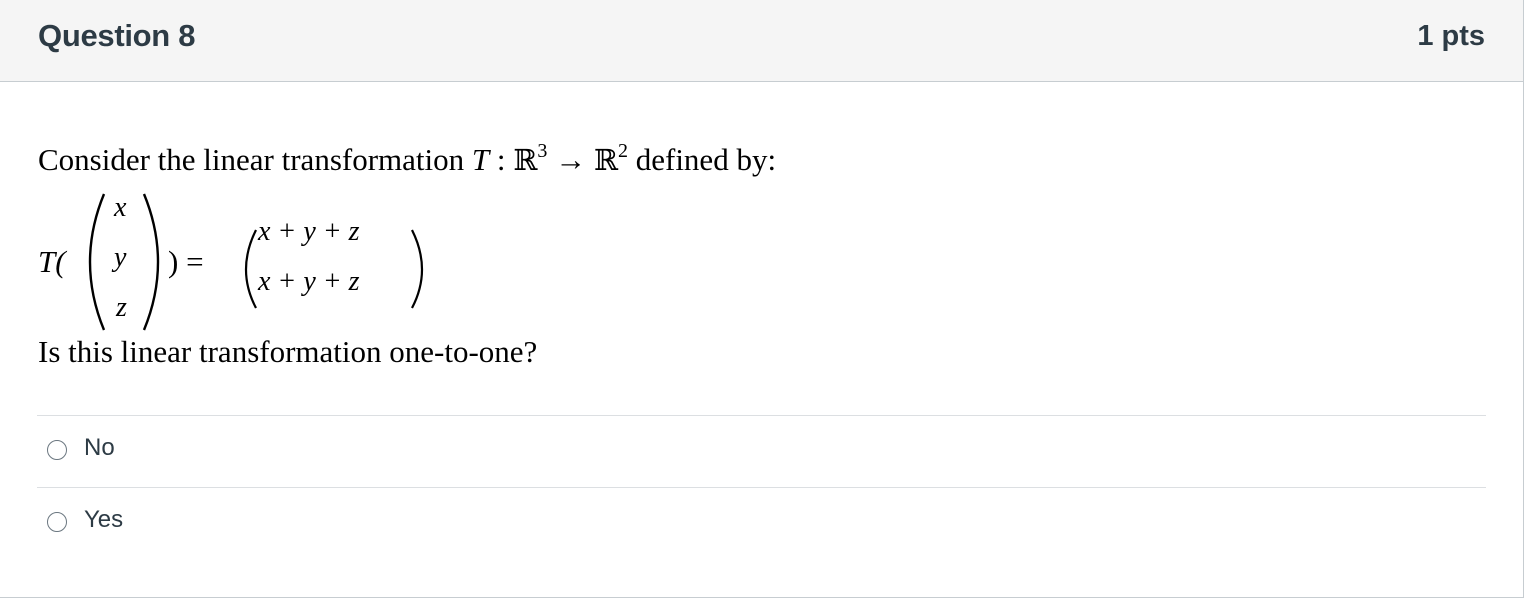 This screenshot has height=599, width=1525. Describe the element at coordinates (97, 262) in the screenshot. I see `input-left-paren` at that location.